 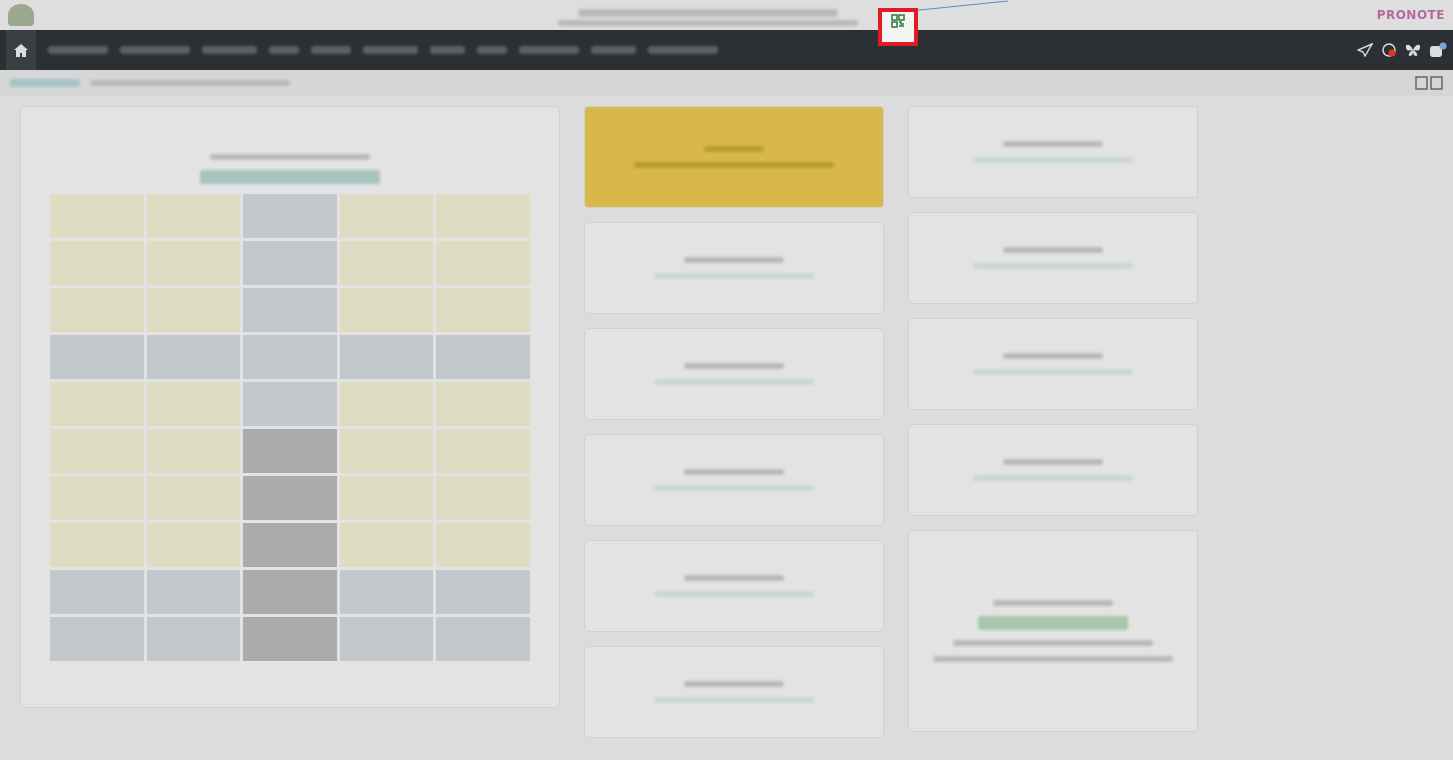 I want to click on save-icon, so click(x=1429, y=83).